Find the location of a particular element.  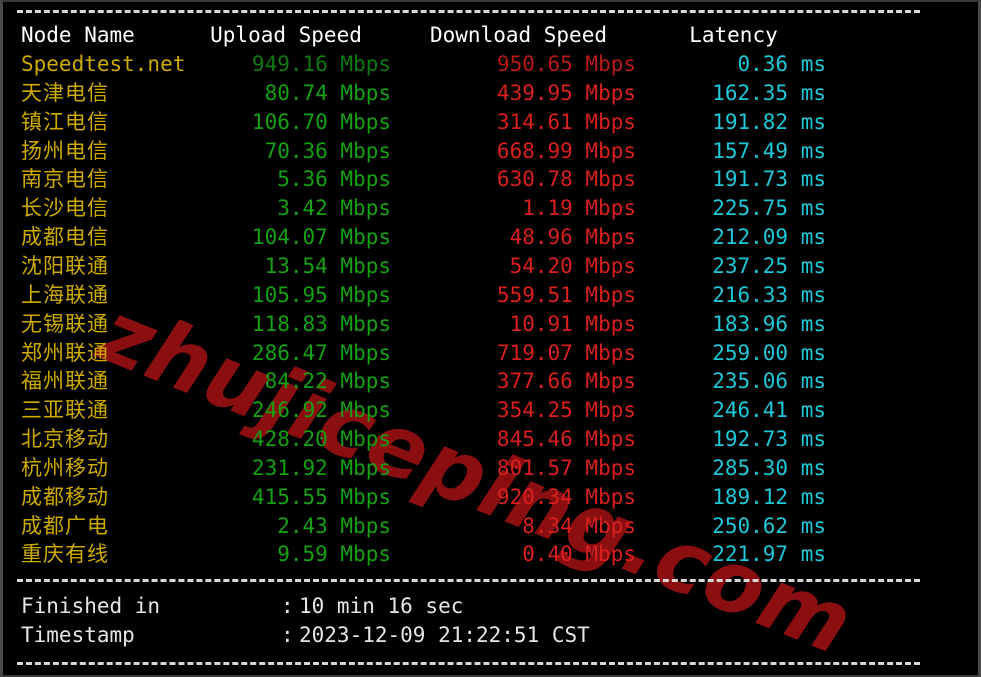

cell-download-speed: 1.19 Mbps is located at coordinates (579, 208).